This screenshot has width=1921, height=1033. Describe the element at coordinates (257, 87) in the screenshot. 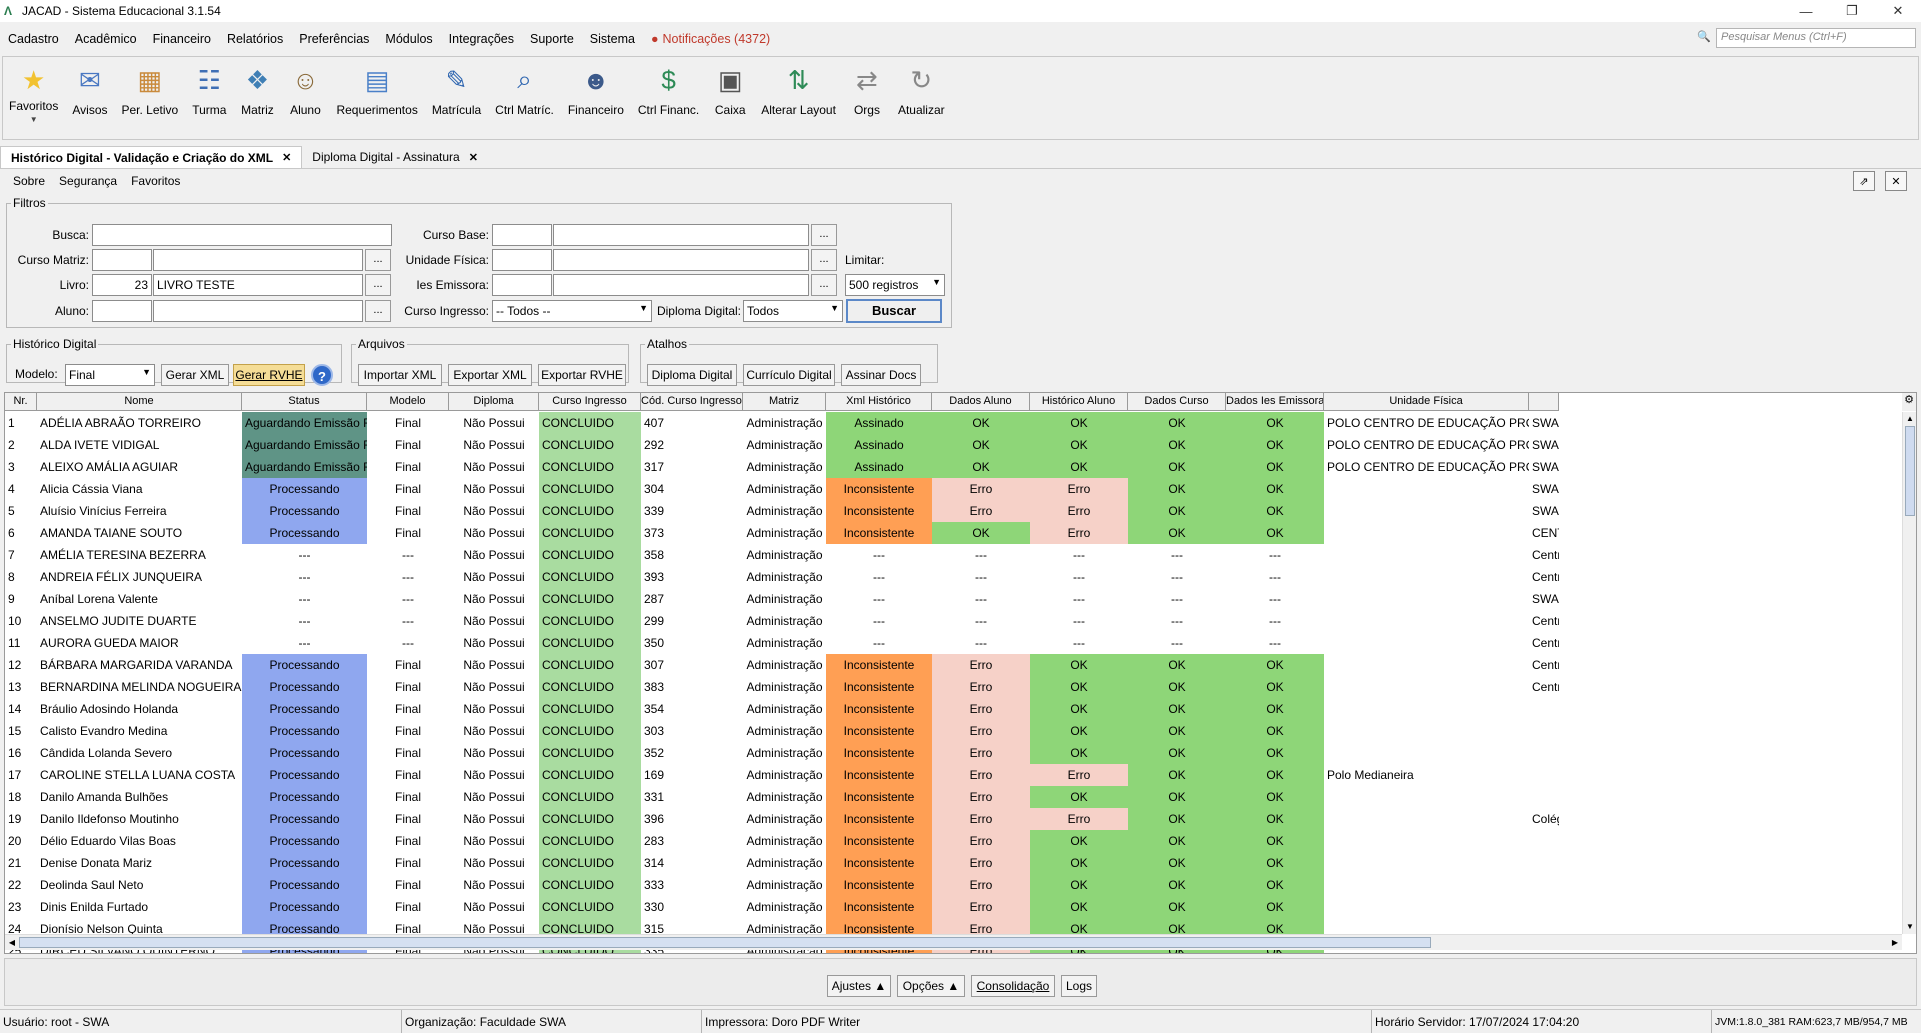

I see `toolbar-matrix-button: ❖ Matriz` at that location.